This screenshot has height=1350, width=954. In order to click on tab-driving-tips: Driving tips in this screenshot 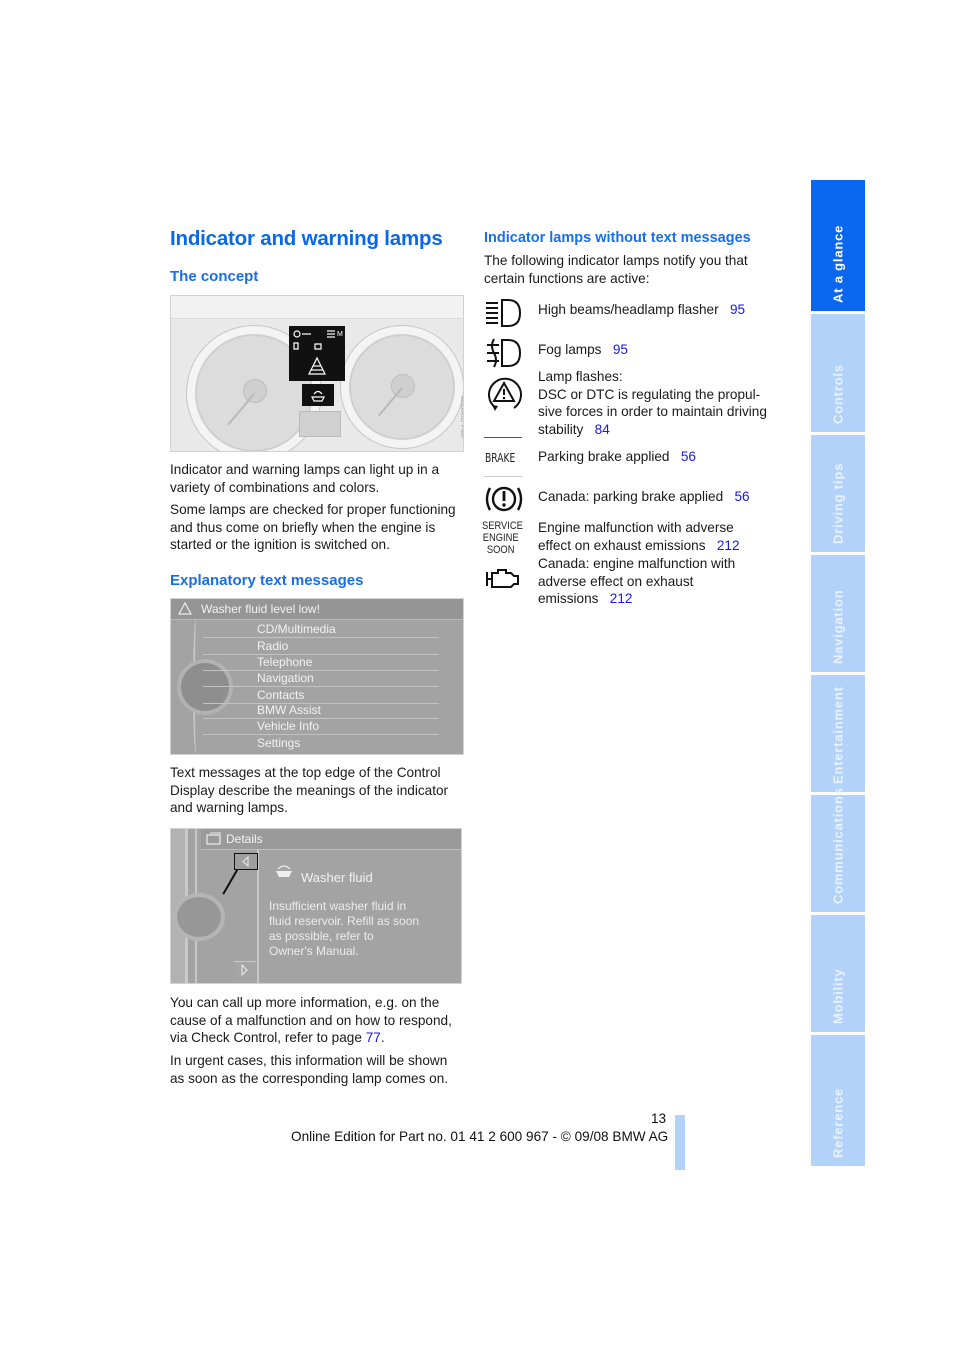, I will do `click(838, 493)`.